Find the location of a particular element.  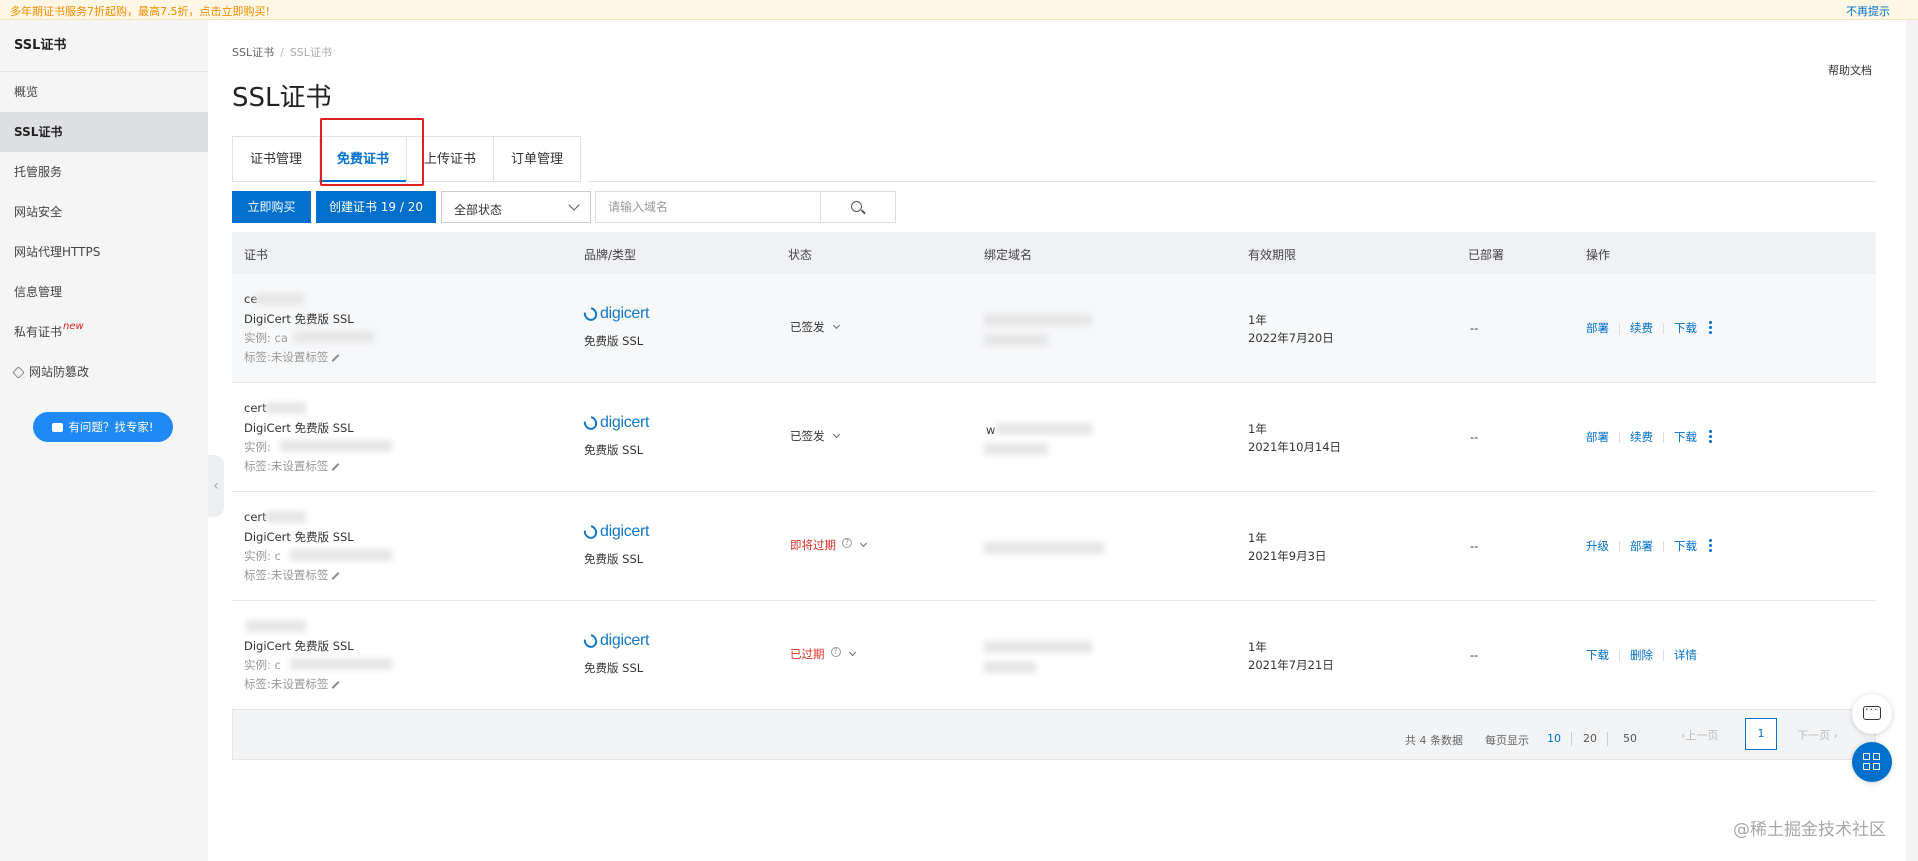

redacted-domain is located at coordinates (1010, 667).